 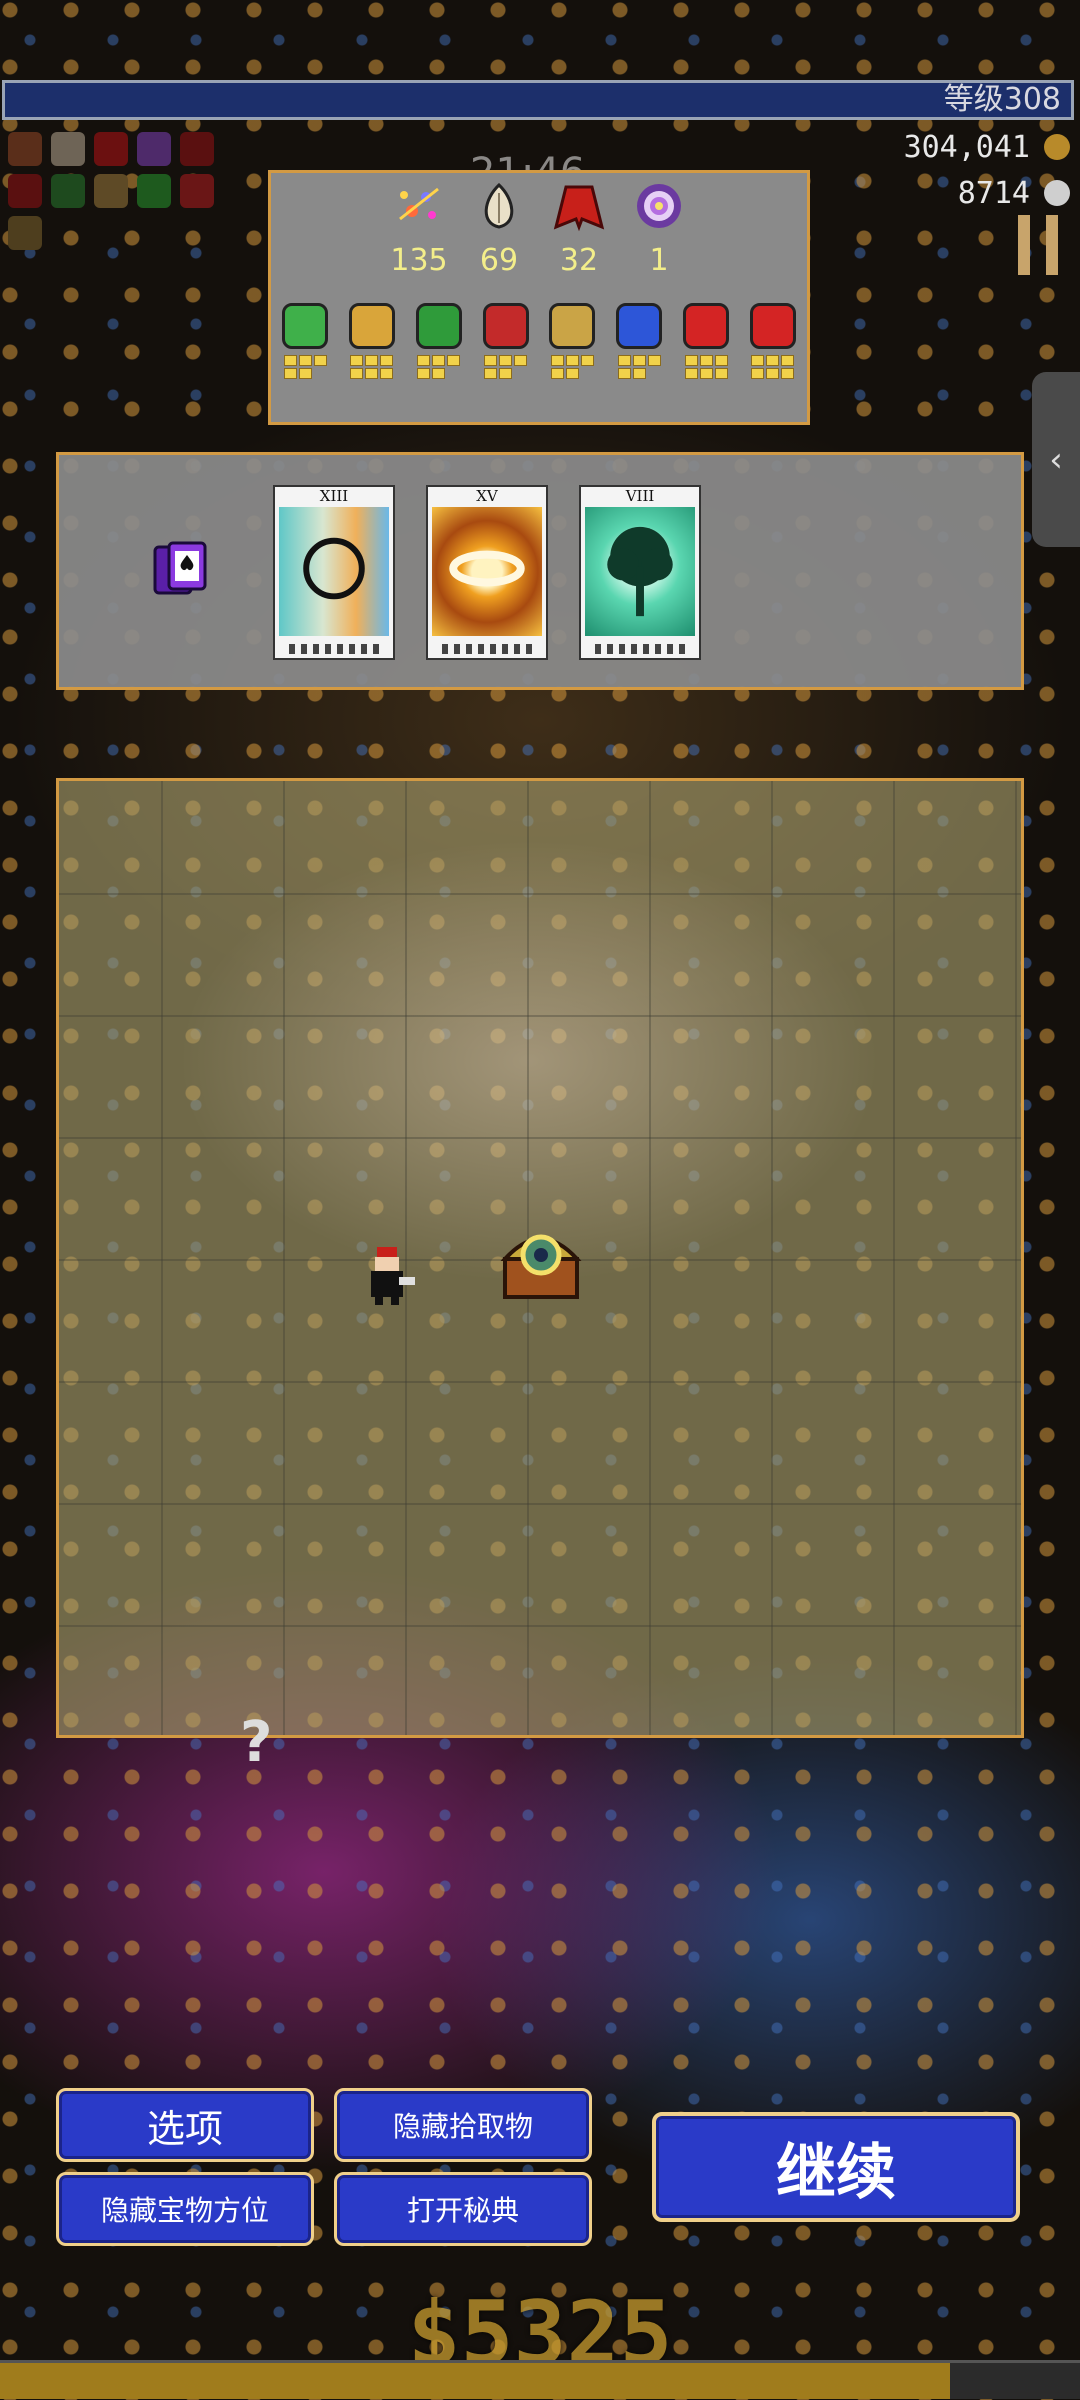 I want to click on level-bar: 等级308, so click(x=538, y=100).